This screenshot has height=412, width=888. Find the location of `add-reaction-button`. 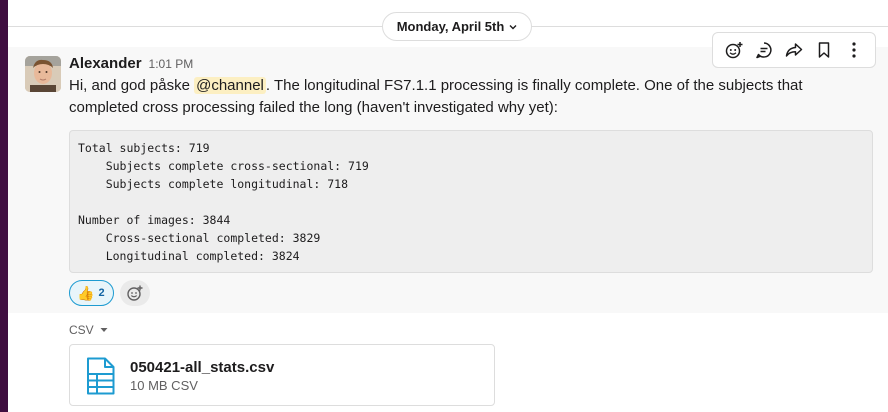

add-reaction-button is located at coordinates (134, 293).